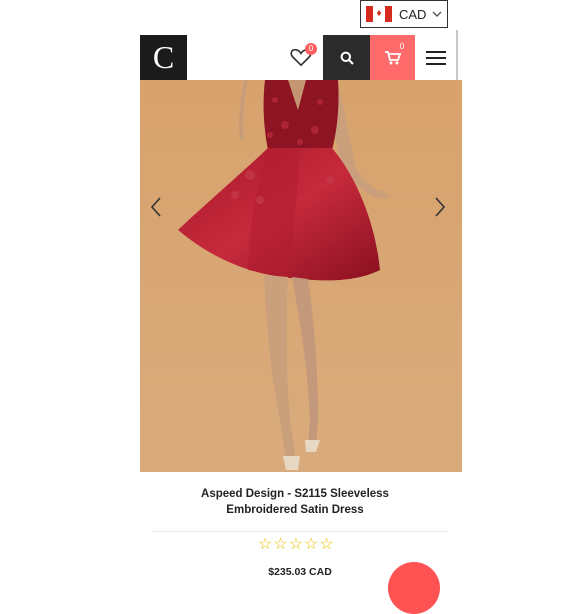 The height and width of the screenshot is (614, 580). What do you see at coordinates (311, 49) in the screenshot?
I see `wishlist-count-badge: 0` at bounding box center [311, 49].